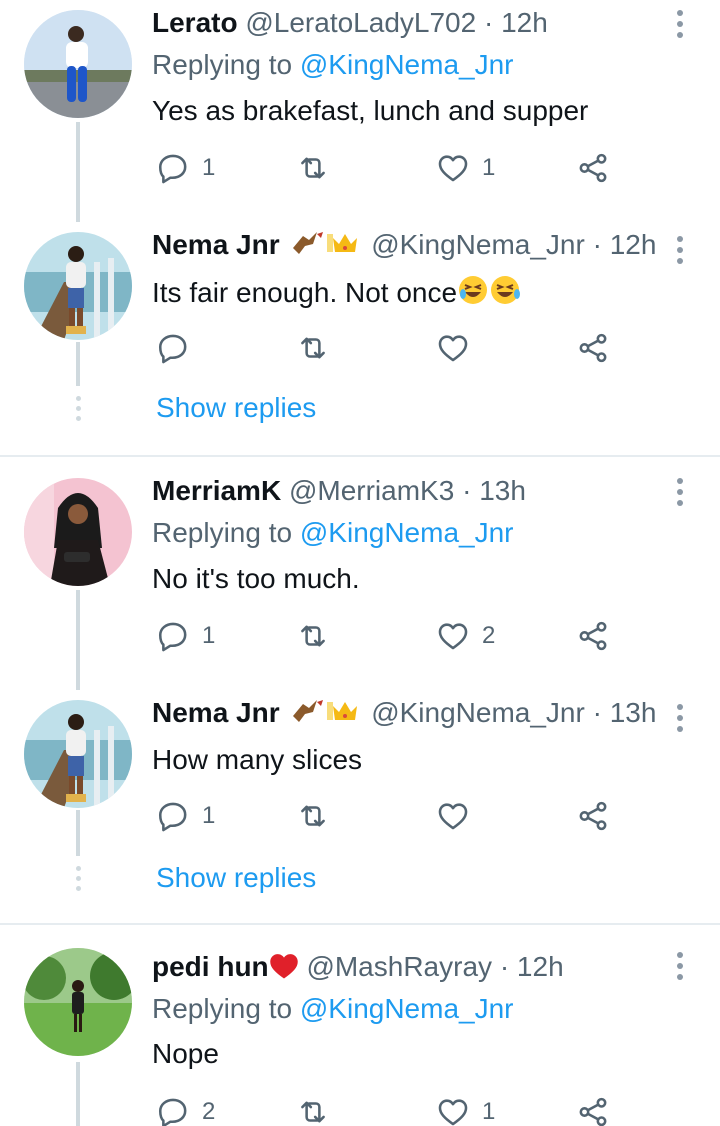  Describe the element at coordinates (387, 348) in the screenshot. I see `action-bar` at that location.